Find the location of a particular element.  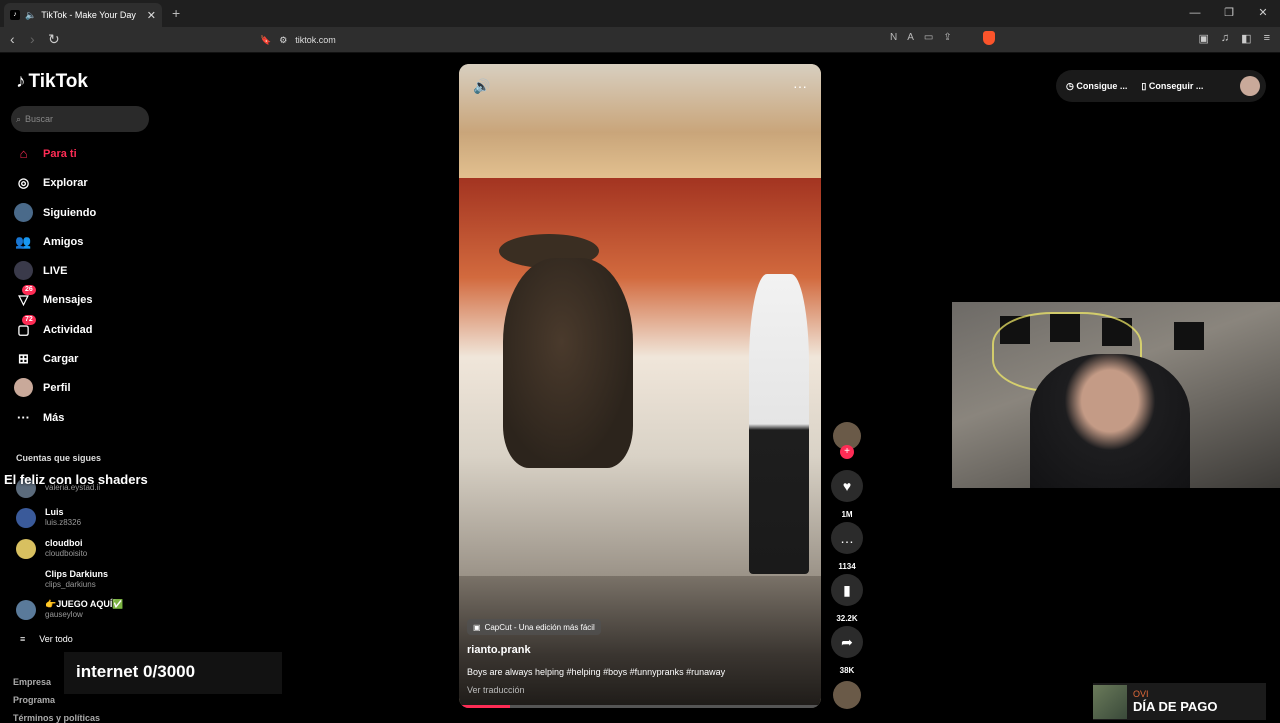

stream-internet-counter: internet 0/3000 is located at coordinates (173, 673).